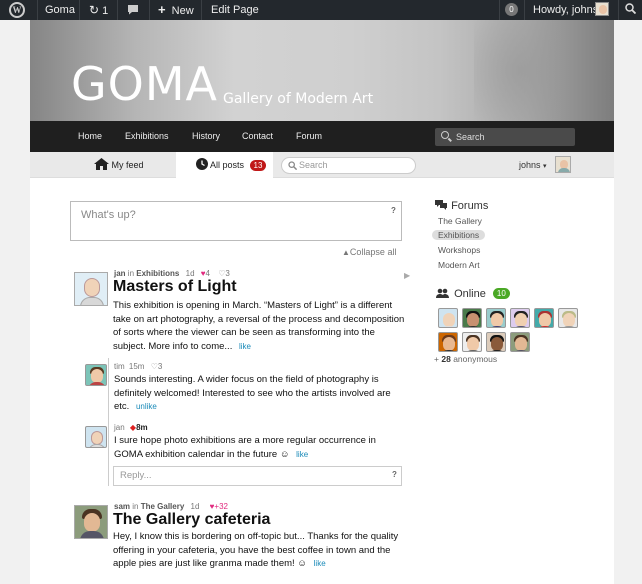  Describe the element at coordinates (257, 476) in the screenshot. I see `reply-input: Reply... ?` at that location.